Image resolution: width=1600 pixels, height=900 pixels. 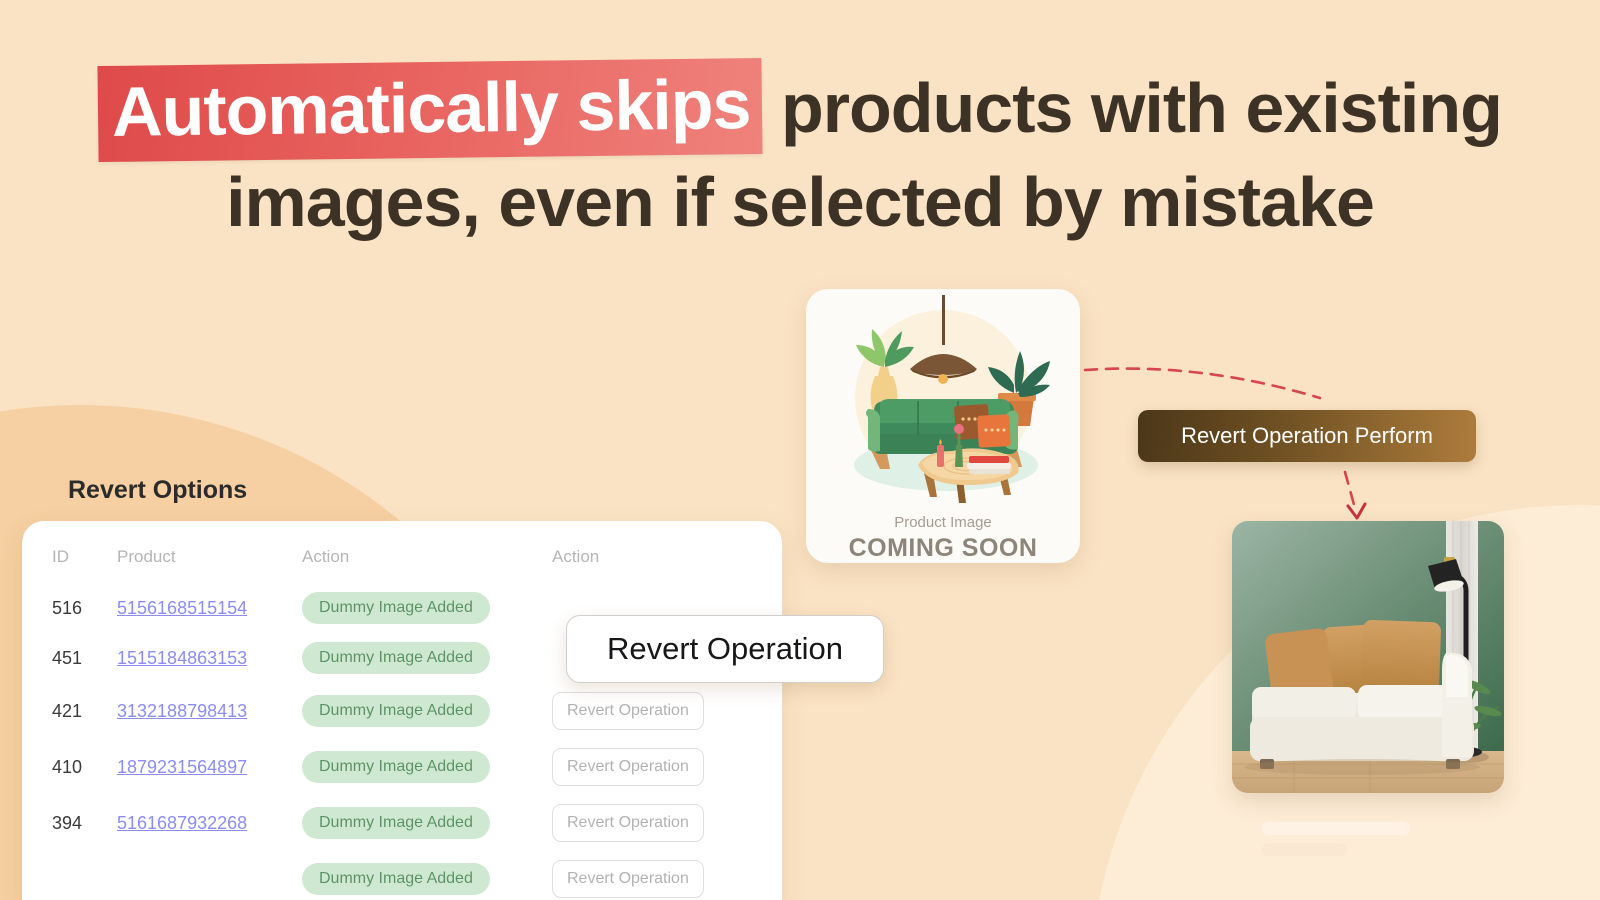 What do you see at coordinates (158, 490) in the screenshot?
I see `panel-title: Revert Options` at bounding box center [158, 490].